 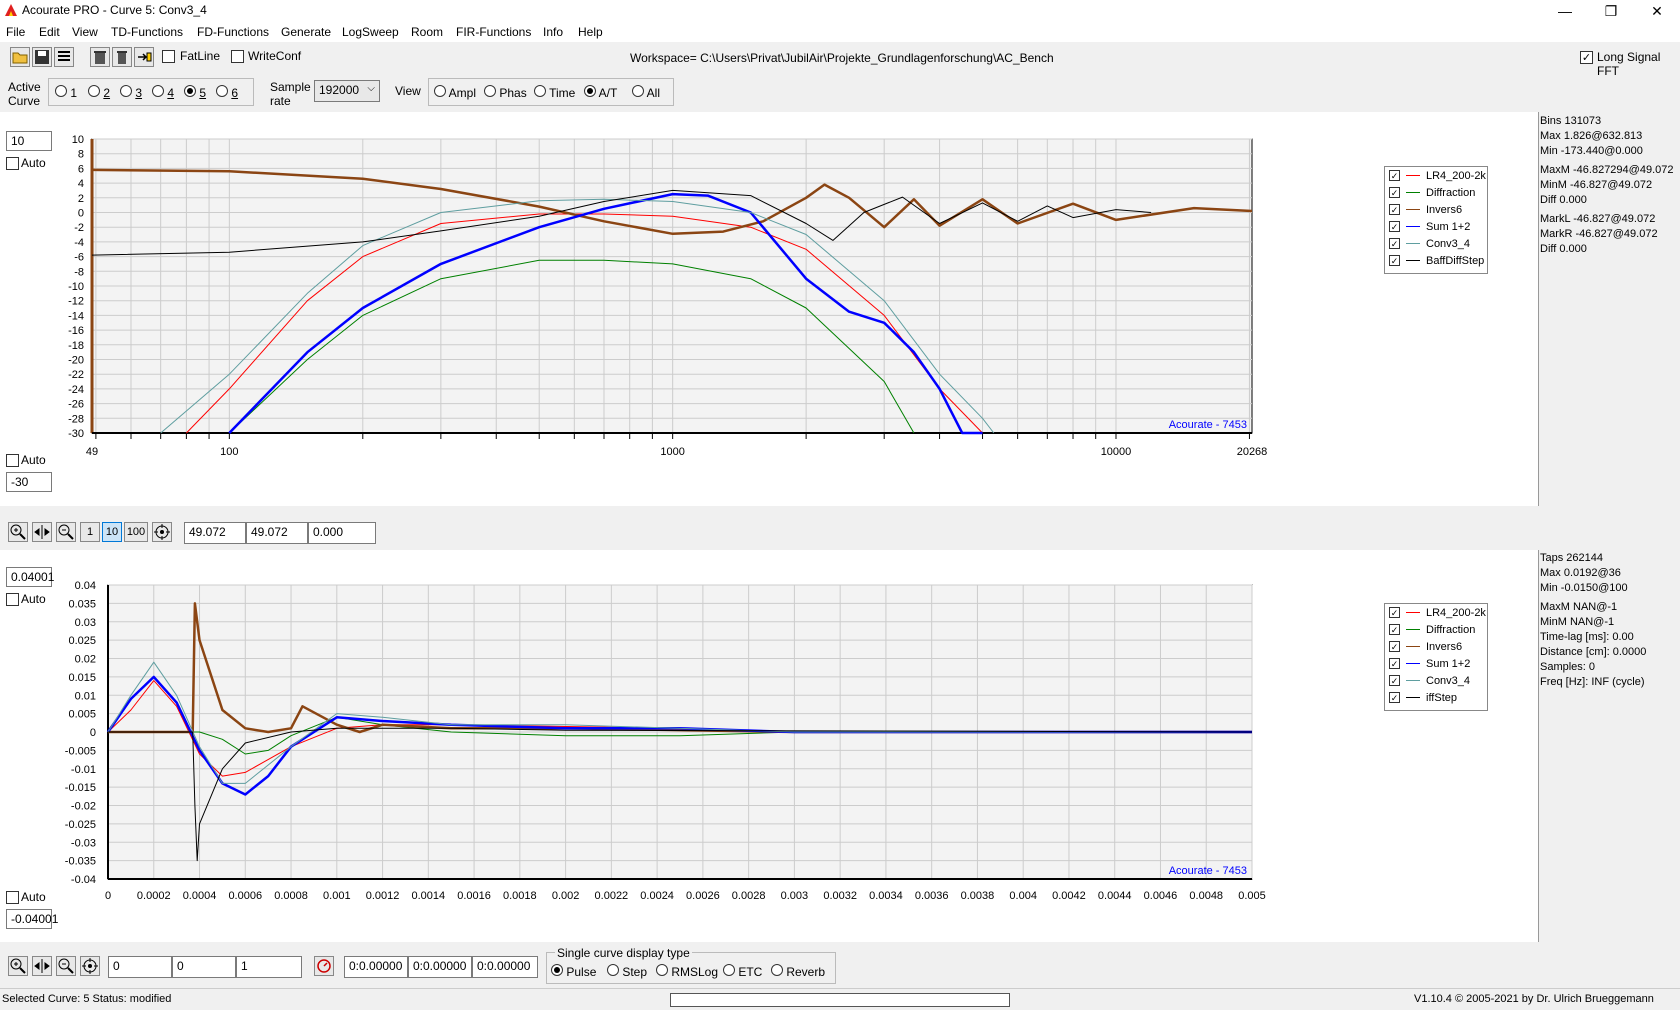 I want to click on display-radio-reverb: Reverb, so click(x=798, y=971).